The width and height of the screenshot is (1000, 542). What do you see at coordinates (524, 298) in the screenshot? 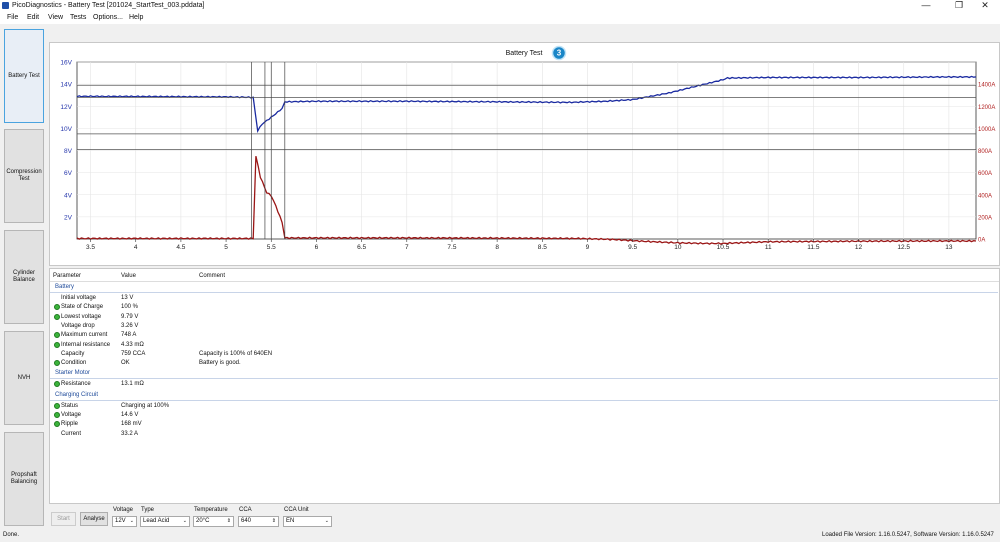
I see `result-row: Initial voltage 13 V` at bounding box center [524, 298].